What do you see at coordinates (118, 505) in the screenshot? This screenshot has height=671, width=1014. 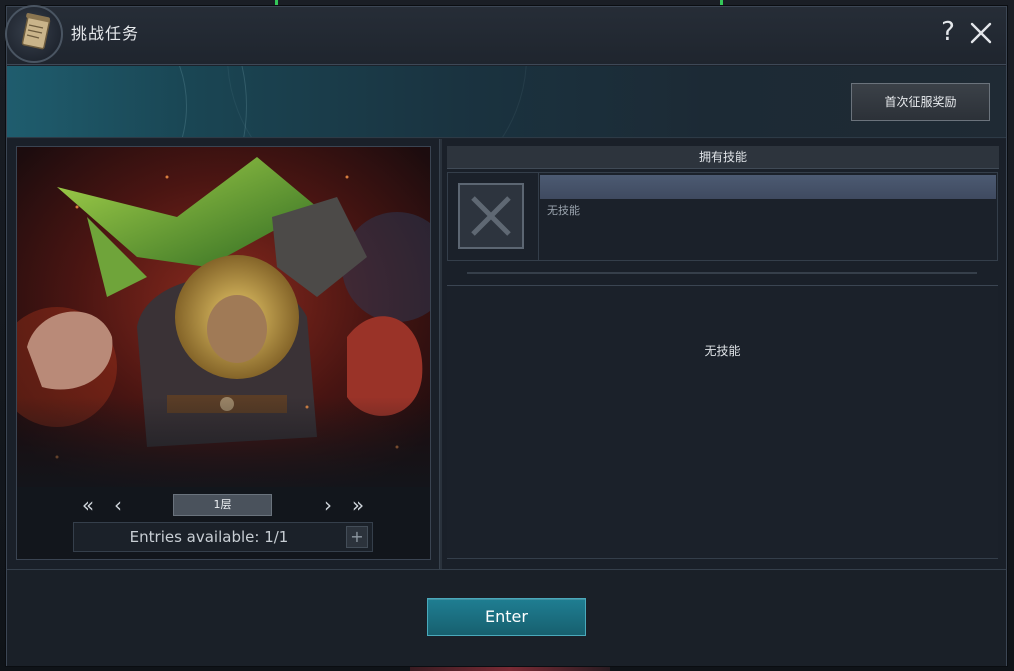 I see `prev-floor-button: ‹` at bounding box center [118, 505].